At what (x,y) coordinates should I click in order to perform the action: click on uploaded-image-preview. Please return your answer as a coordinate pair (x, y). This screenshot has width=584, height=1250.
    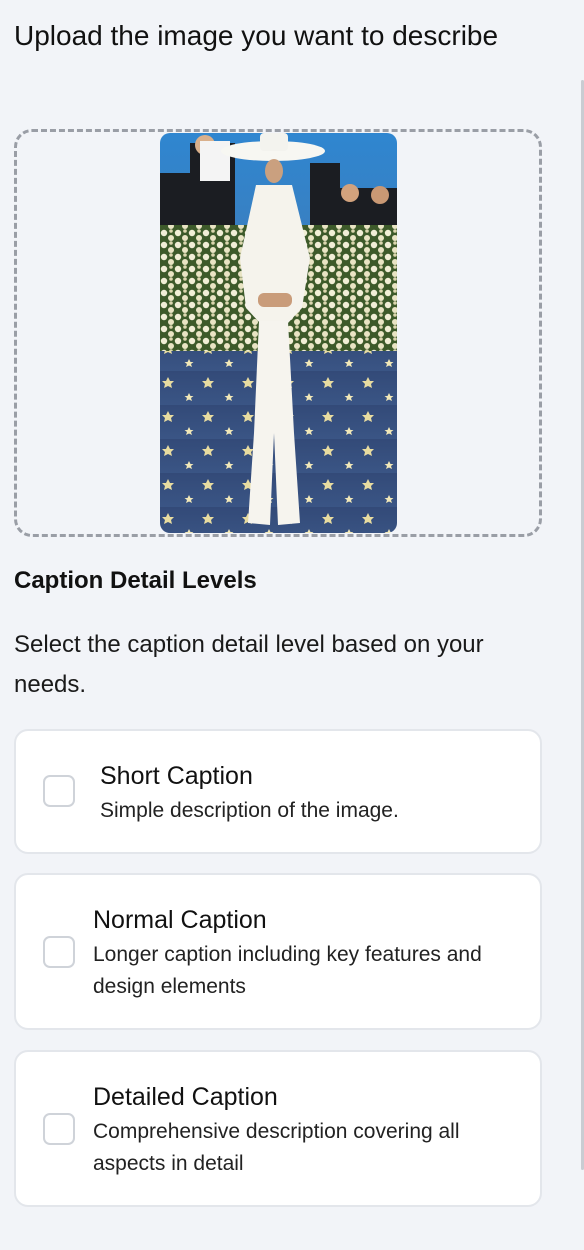
    Looking at the image, I should click on (278, 333).